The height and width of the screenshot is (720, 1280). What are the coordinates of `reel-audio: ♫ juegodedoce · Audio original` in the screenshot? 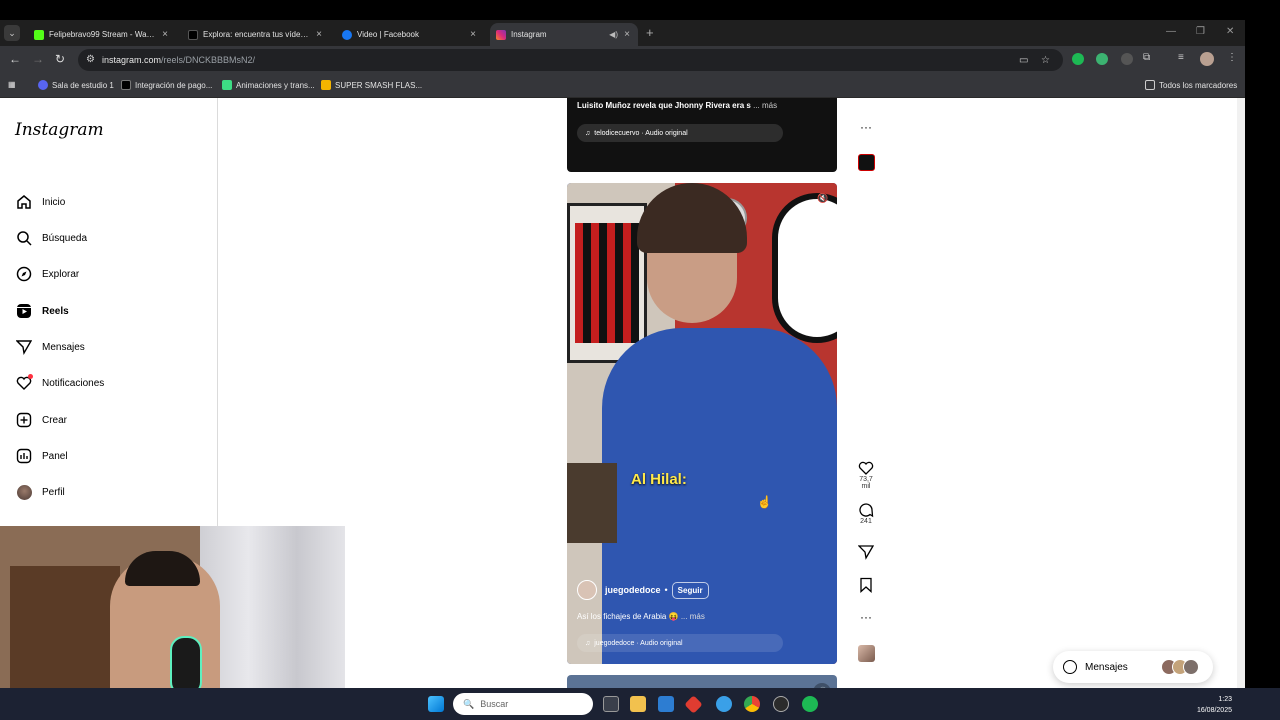 It's located at (680, 643).